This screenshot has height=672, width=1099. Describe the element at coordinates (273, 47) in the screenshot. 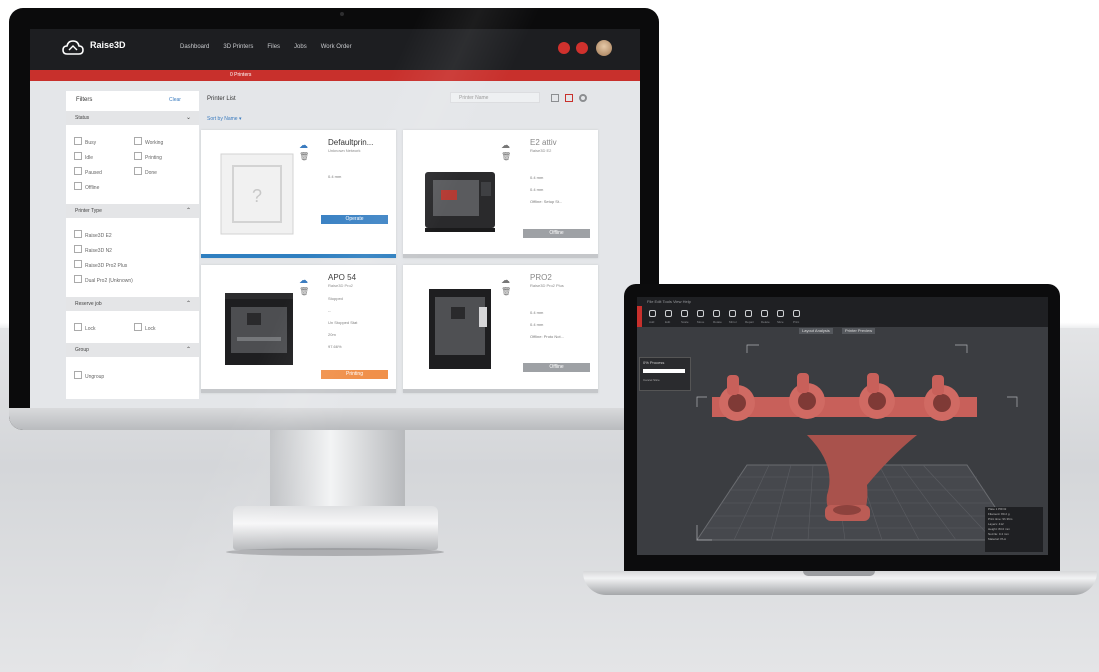

I see `nav-files: Files` at that location.